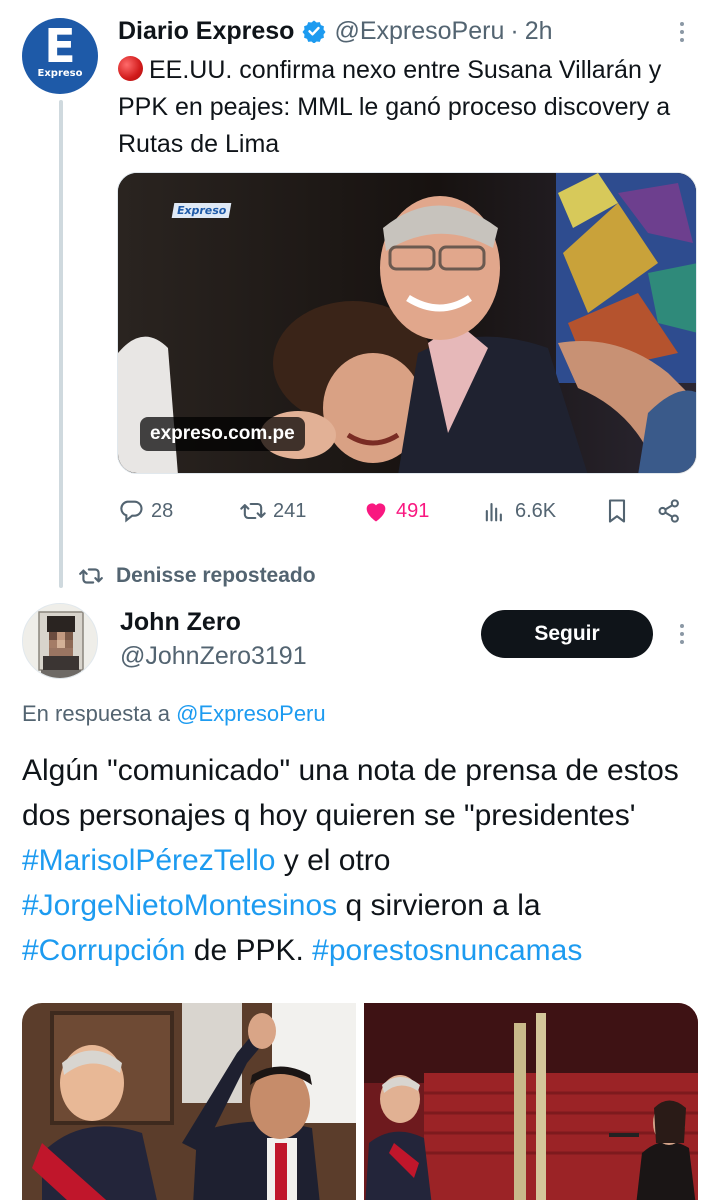 This screenshot has width=720, height=1200. Describe the element at coordinates (413, 510) in the screenshot. I see `like-count: 491` at that location.